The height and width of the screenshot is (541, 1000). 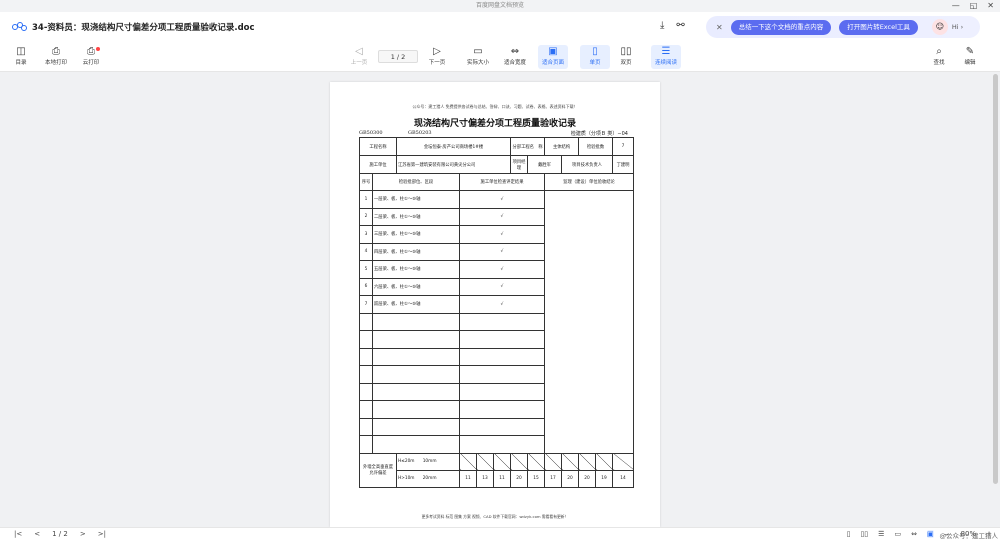 I want to click on item-no: 3, so click(x=366, y=234).